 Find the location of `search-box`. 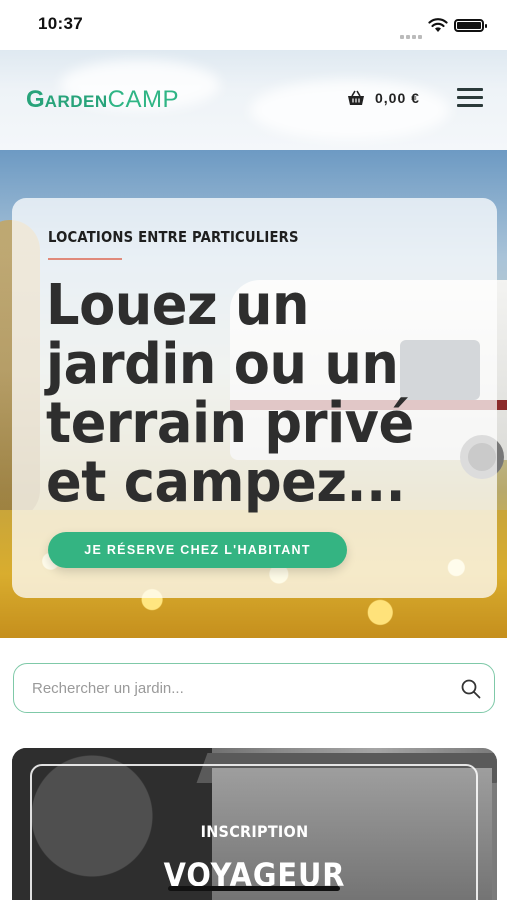

search-box is located at coordinates (254, 688).